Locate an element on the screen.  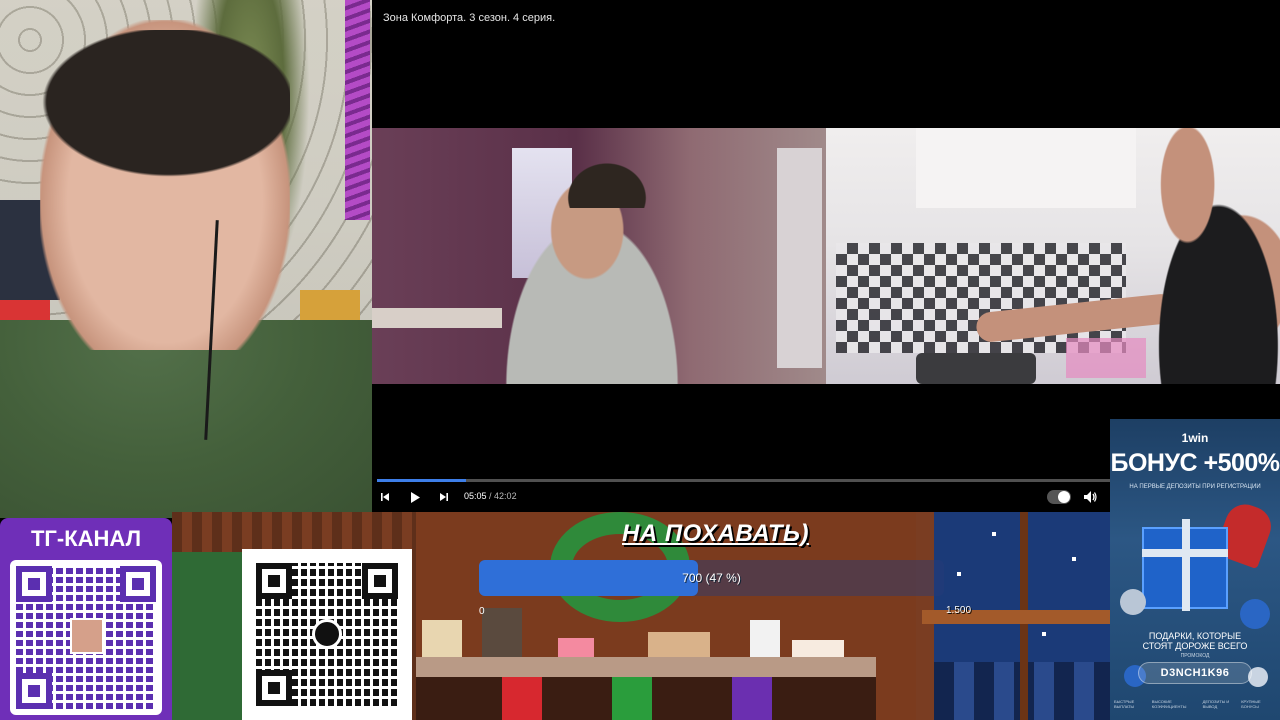
mantel-pink-box-icon is located at coordinates (576, 648).